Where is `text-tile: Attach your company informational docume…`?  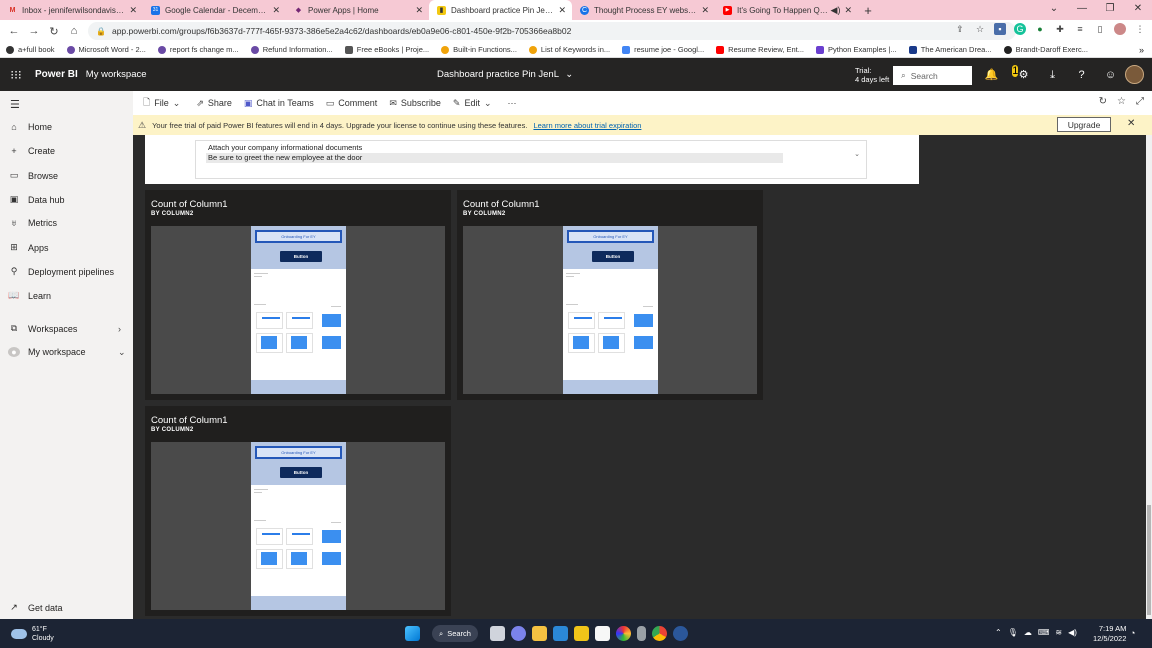 text-tile: Attach your company informational docume… is located at coordinates (532, 159).